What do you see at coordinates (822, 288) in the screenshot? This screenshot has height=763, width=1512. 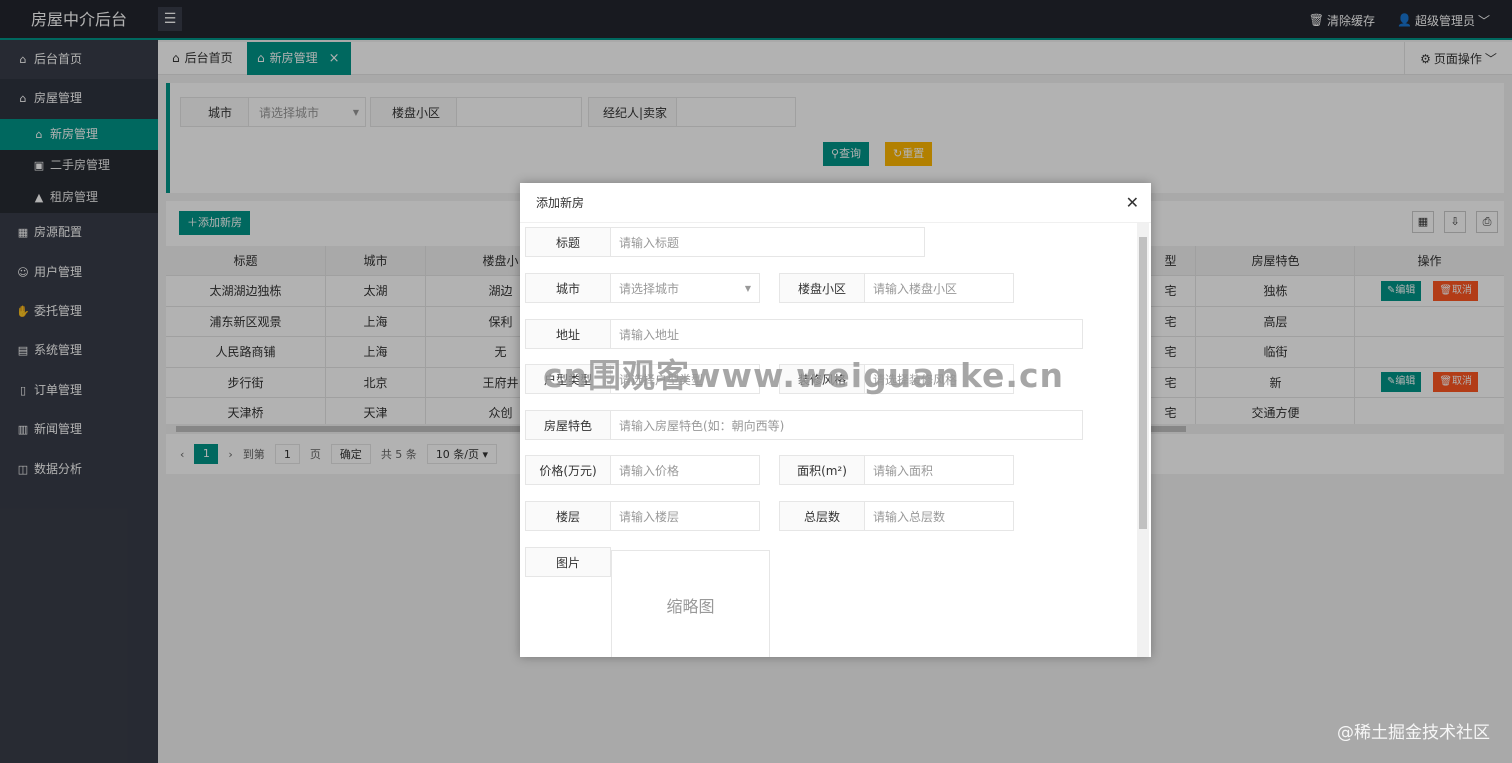 I see `estate-label: 楼盘小区` at bounding box center [822, 288].